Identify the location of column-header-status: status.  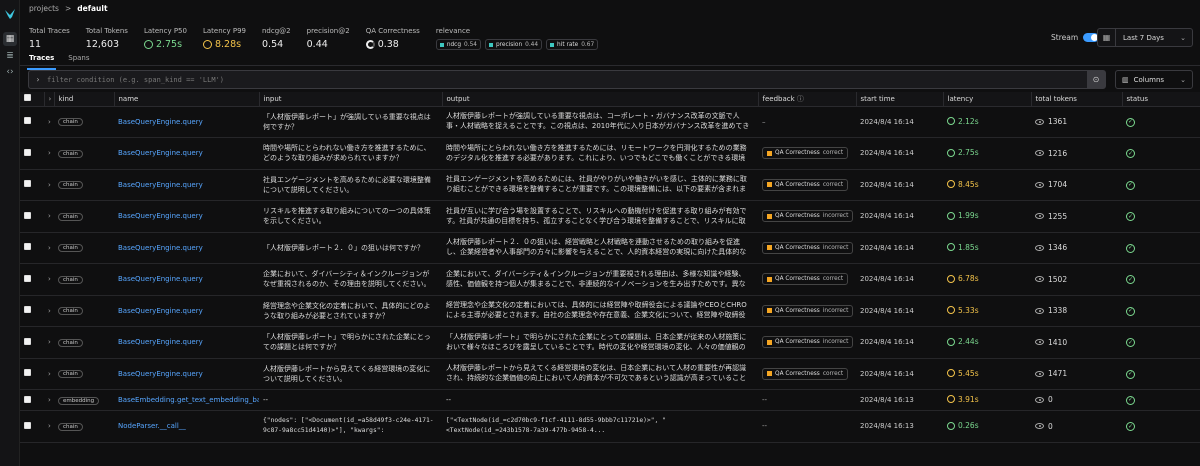
(1161, 99).